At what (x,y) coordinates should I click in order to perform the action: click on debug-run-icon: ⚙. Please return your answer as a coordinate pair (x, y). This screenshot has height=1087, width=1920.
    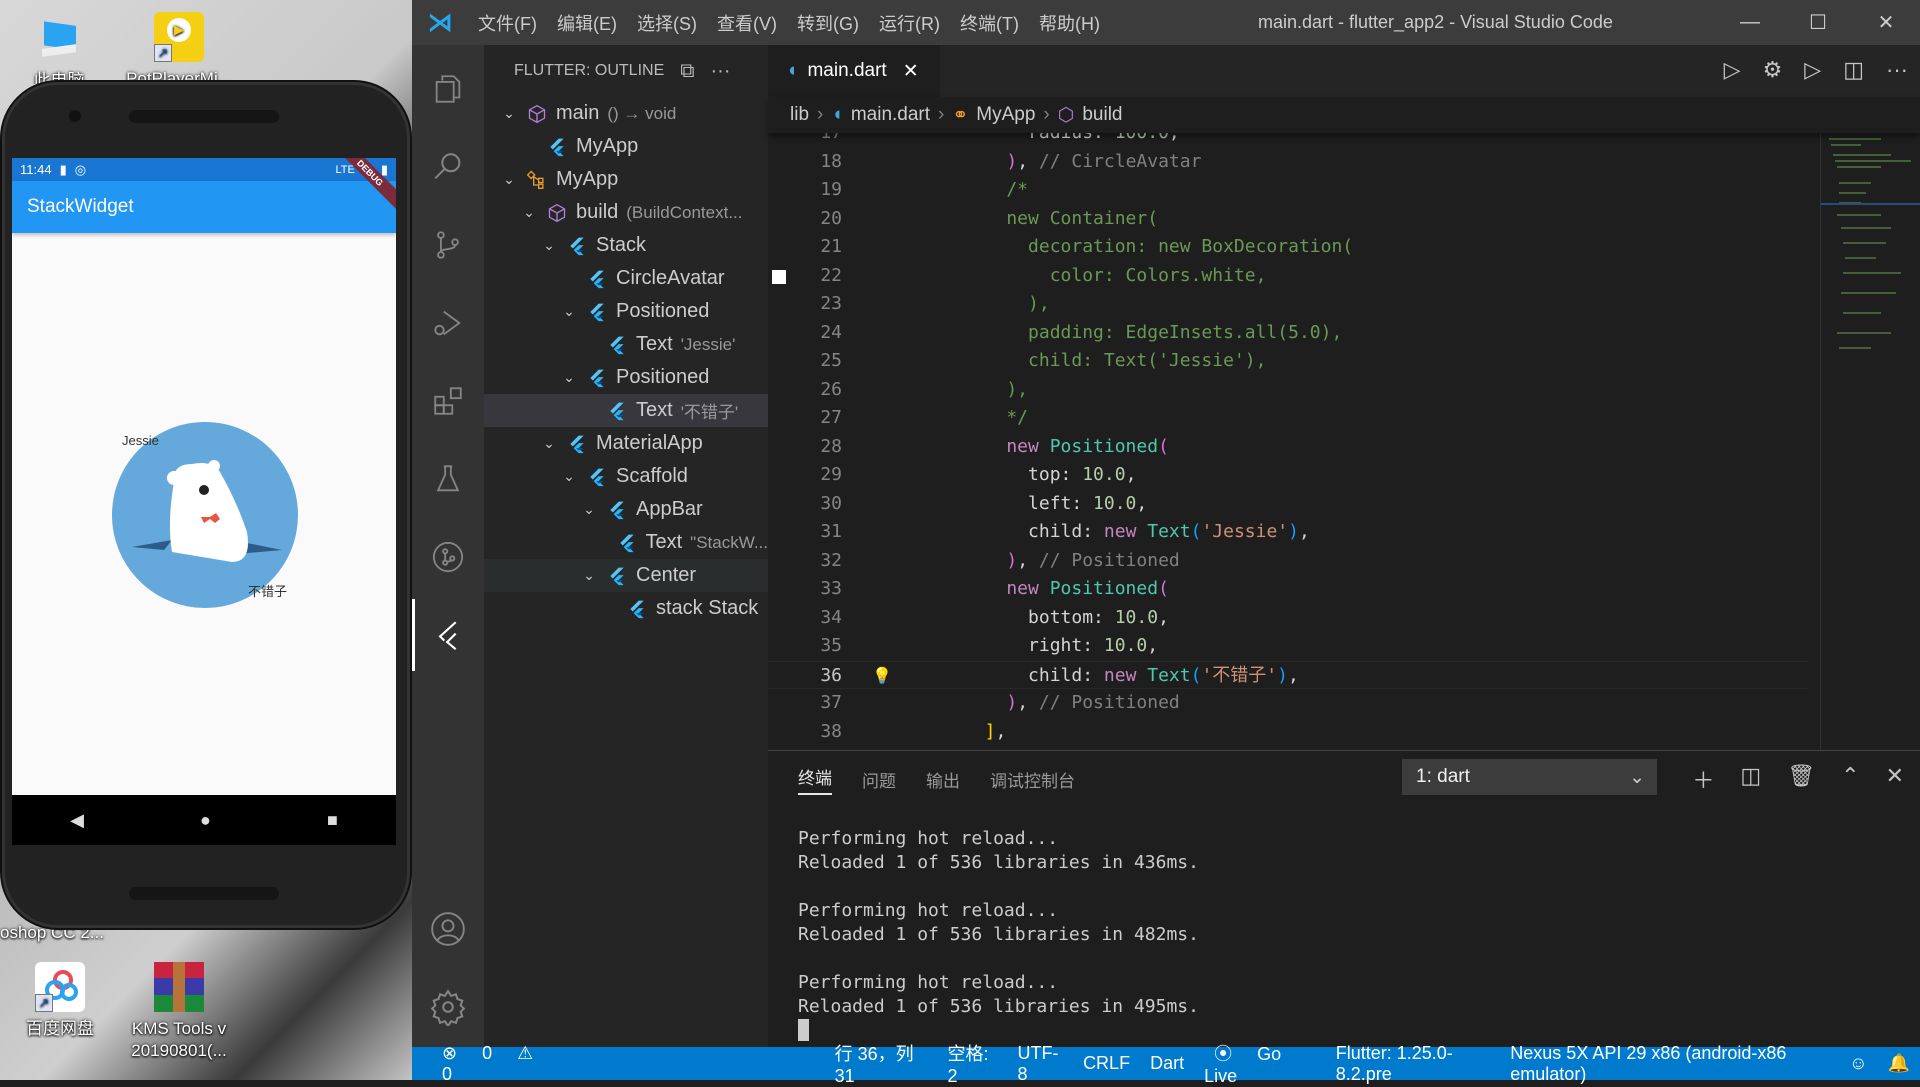
    Looking at the image, I should click on (1773, 70).